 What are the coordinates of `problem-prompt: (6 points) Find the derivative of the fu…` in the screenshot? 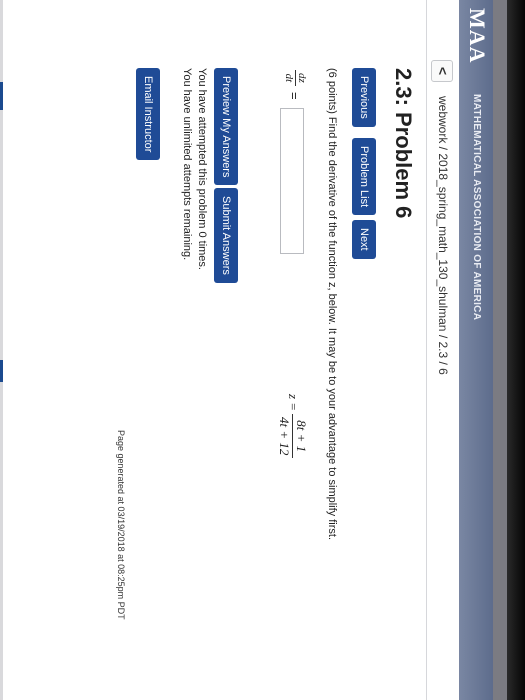 It's located at (332, 304).